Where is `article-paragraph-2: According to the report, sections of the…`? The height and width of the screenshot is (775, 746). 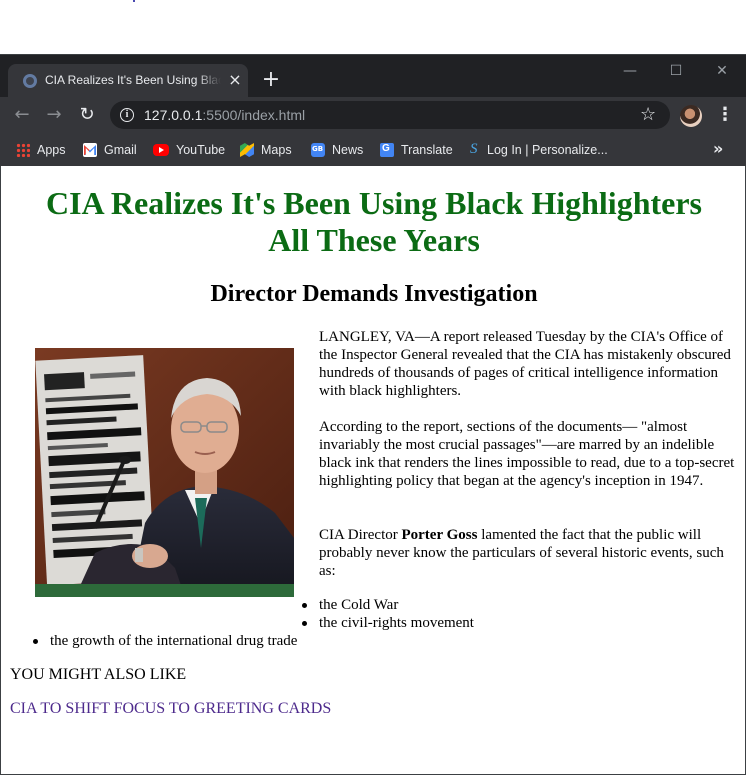 article-paragraph-2: According to the report, sections of the… is located at coordinates (527, 454).